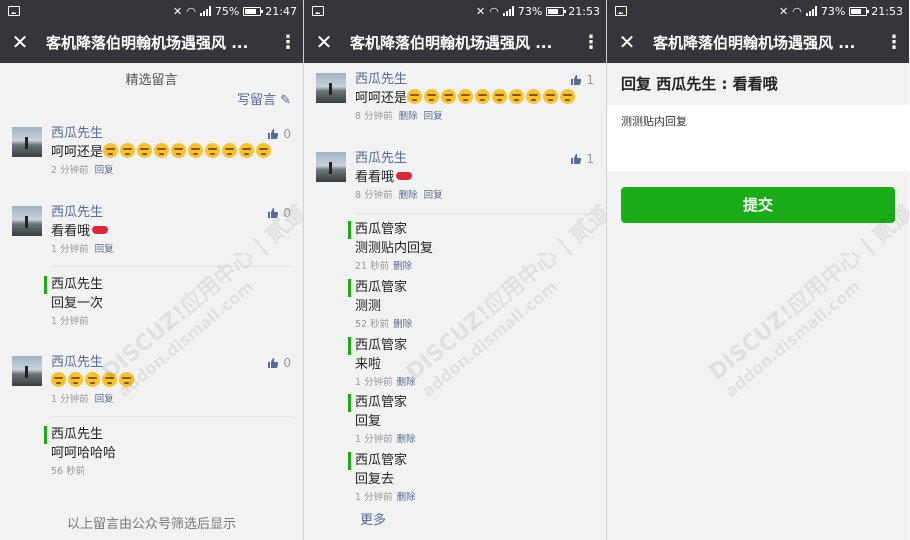 Image resolution: width=910 pixels, height=540 pixels. Describe the element at coordinates (373, 518) in the screenshot. I see `more-link: 更多` at that location.